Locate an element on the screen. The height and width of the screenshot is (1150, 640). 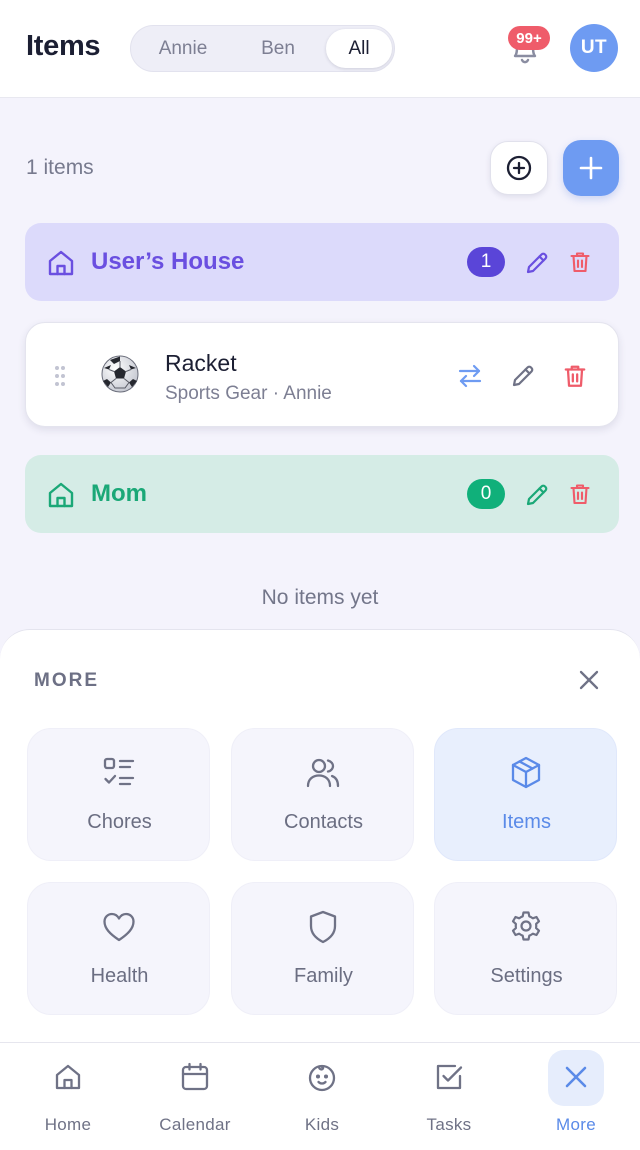
close-sheet-button is located at coordinates (589, 680).